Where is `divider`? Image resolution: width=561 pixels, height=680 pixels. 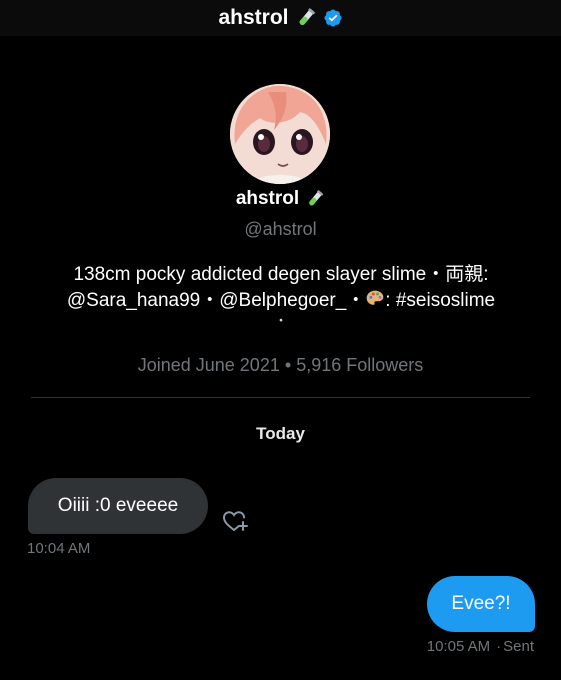
divider is located at coordinates (280, 397).